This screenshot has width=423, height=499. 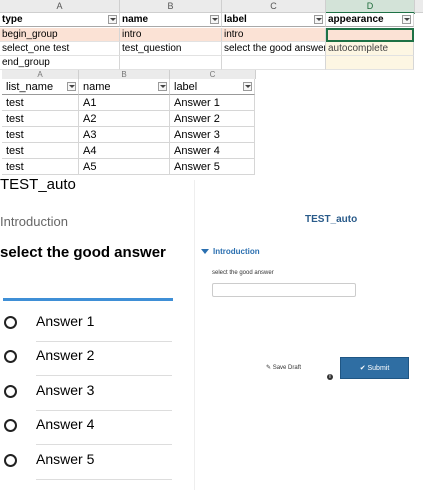 I want to click on column-header-e, so click(x=419, y=6).